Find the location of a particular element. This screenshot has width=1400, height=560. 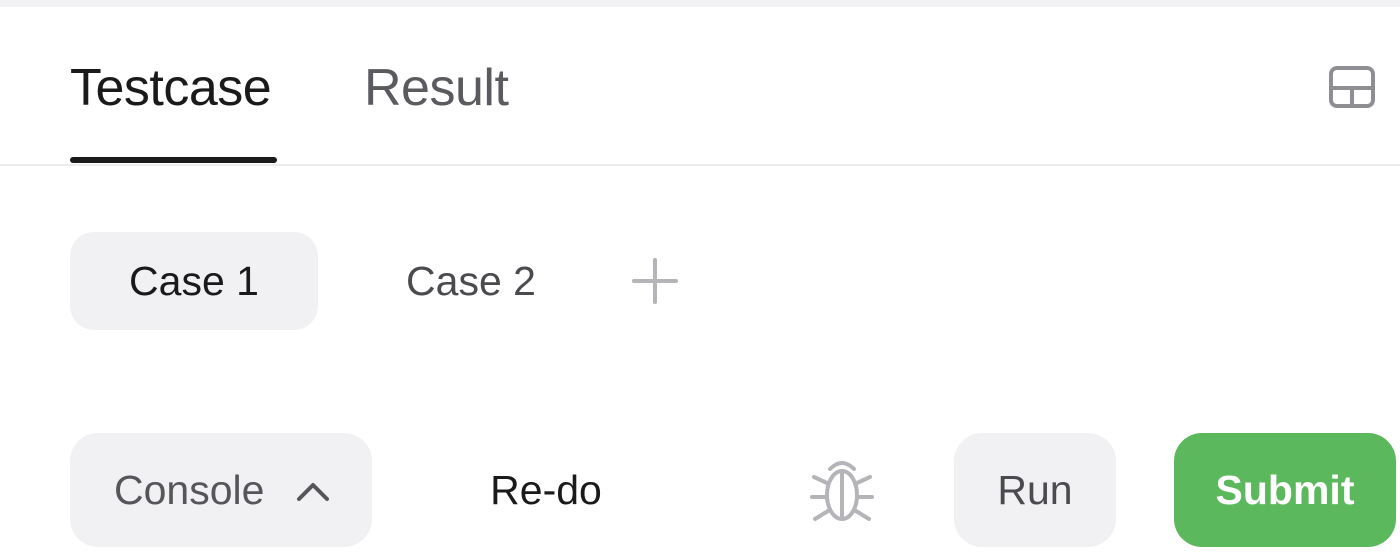

tab-testcase: Testcase is located at coordinates (171, 88).